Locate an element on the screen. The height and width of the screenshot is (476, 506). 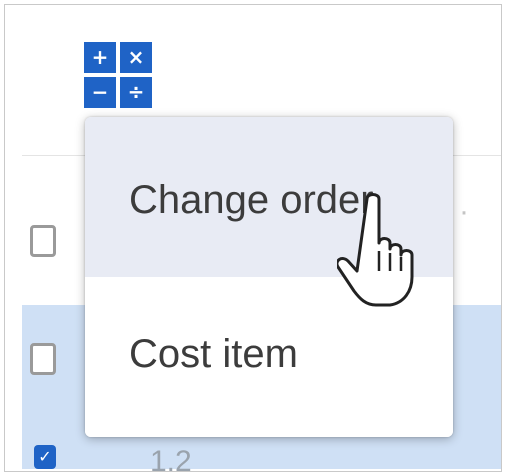
minus-icon: − is located at coordinates (100, 92).